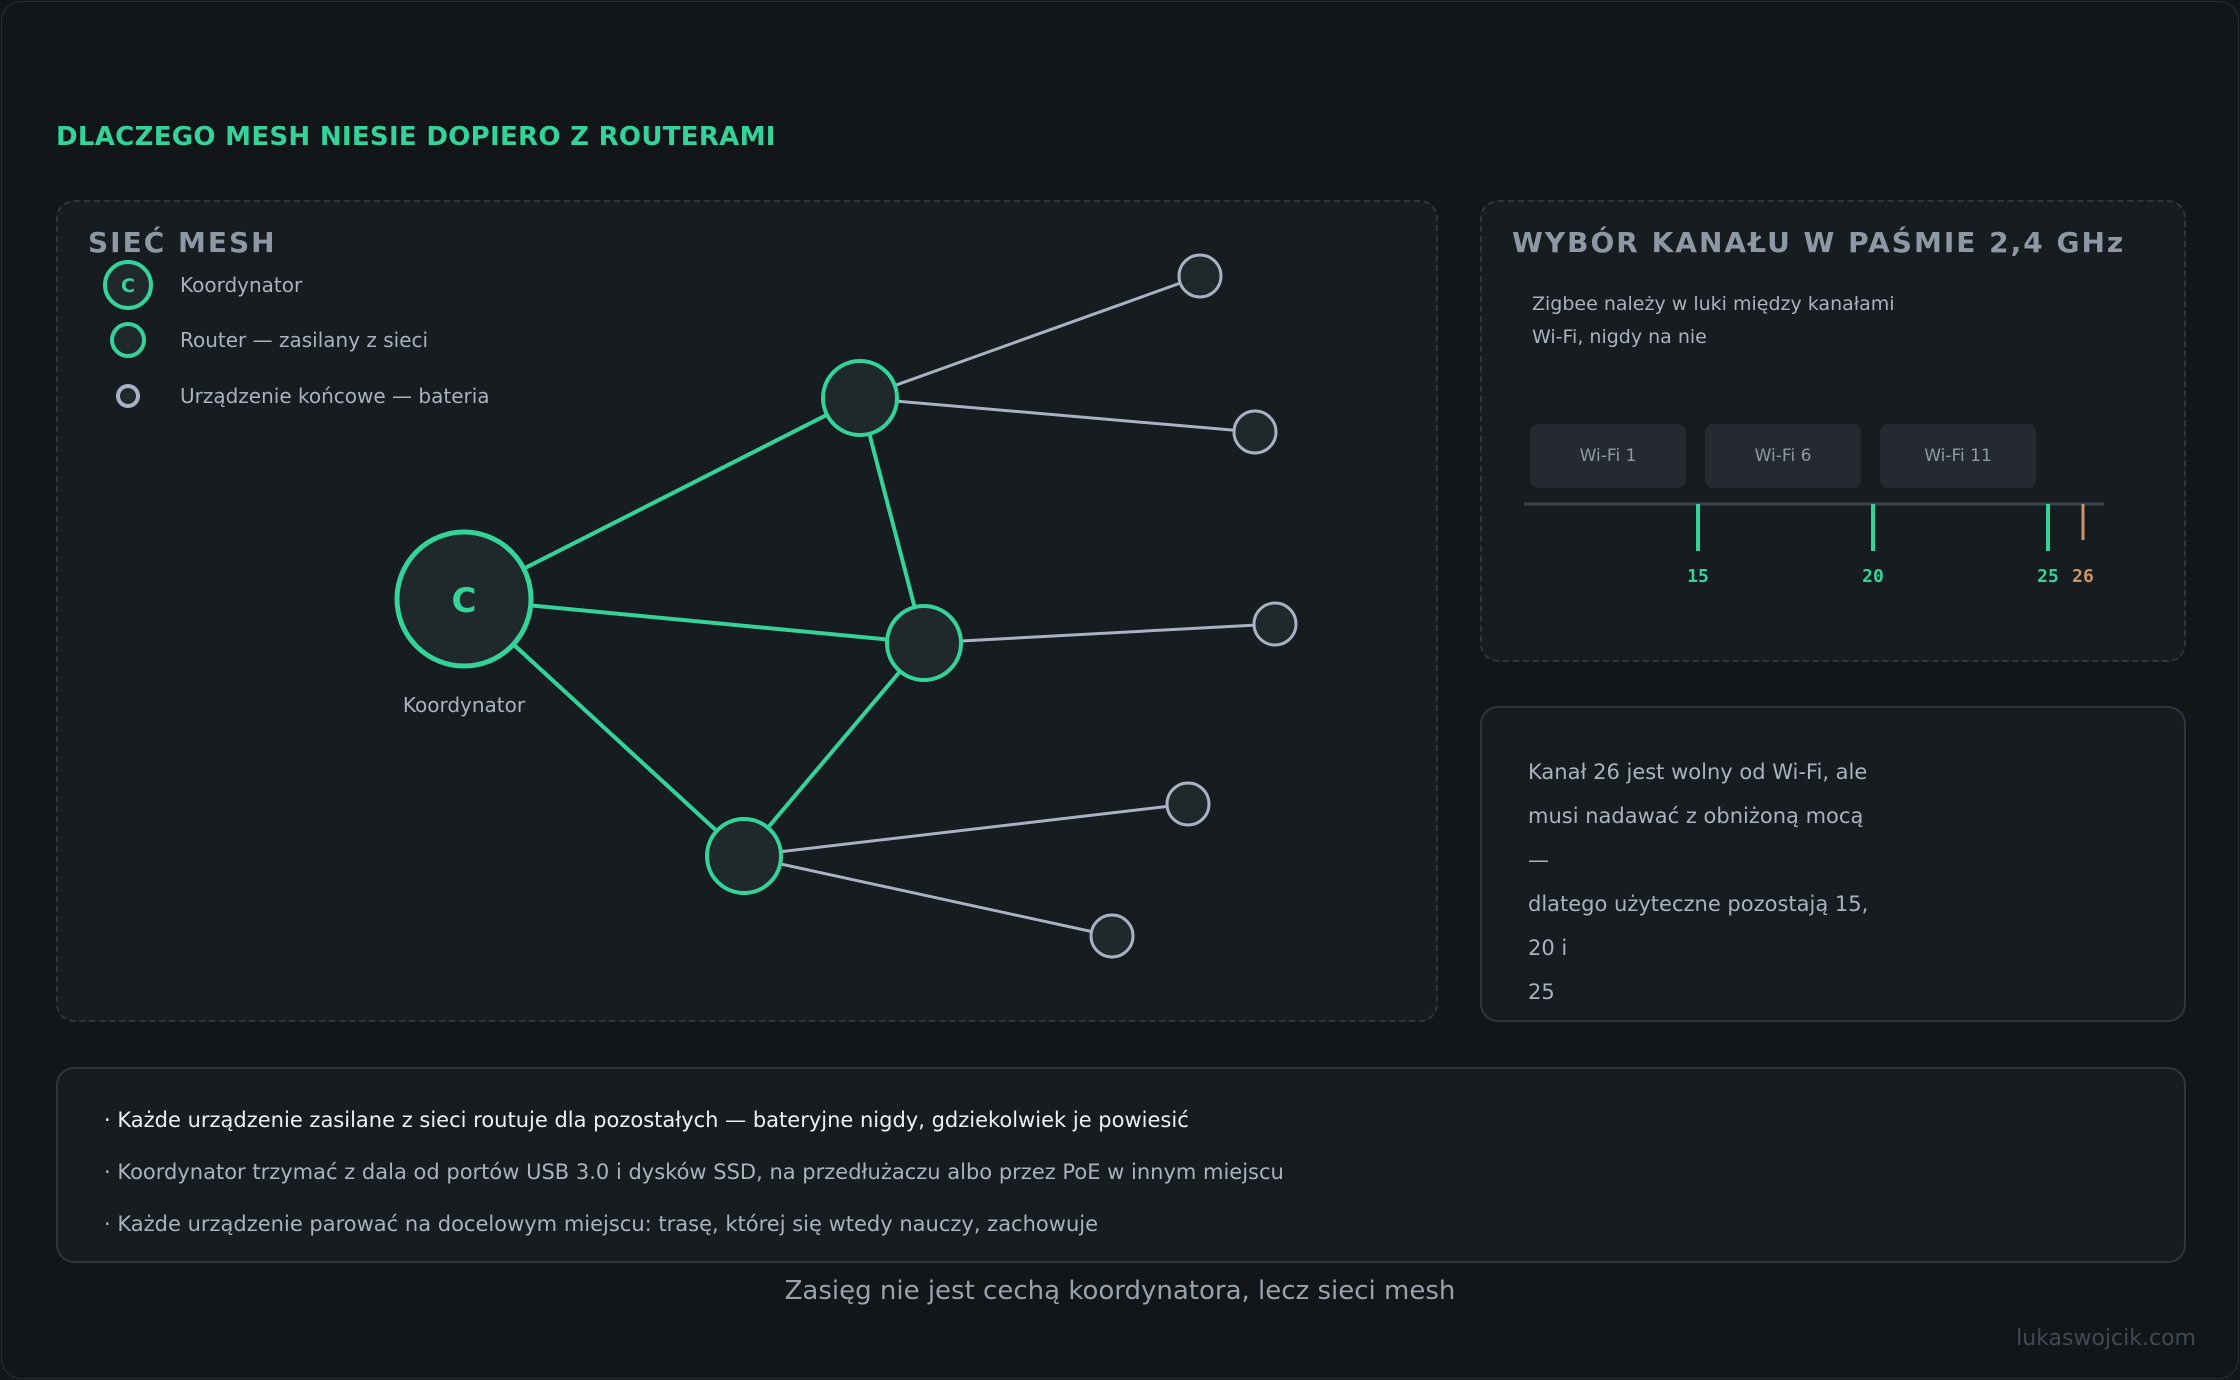 This screenshot has height=1380, width=2240. Describe the element at coordinates (2048, 576) in the screenshot. I see `zigbee-channel-25-label: 25` at that location.